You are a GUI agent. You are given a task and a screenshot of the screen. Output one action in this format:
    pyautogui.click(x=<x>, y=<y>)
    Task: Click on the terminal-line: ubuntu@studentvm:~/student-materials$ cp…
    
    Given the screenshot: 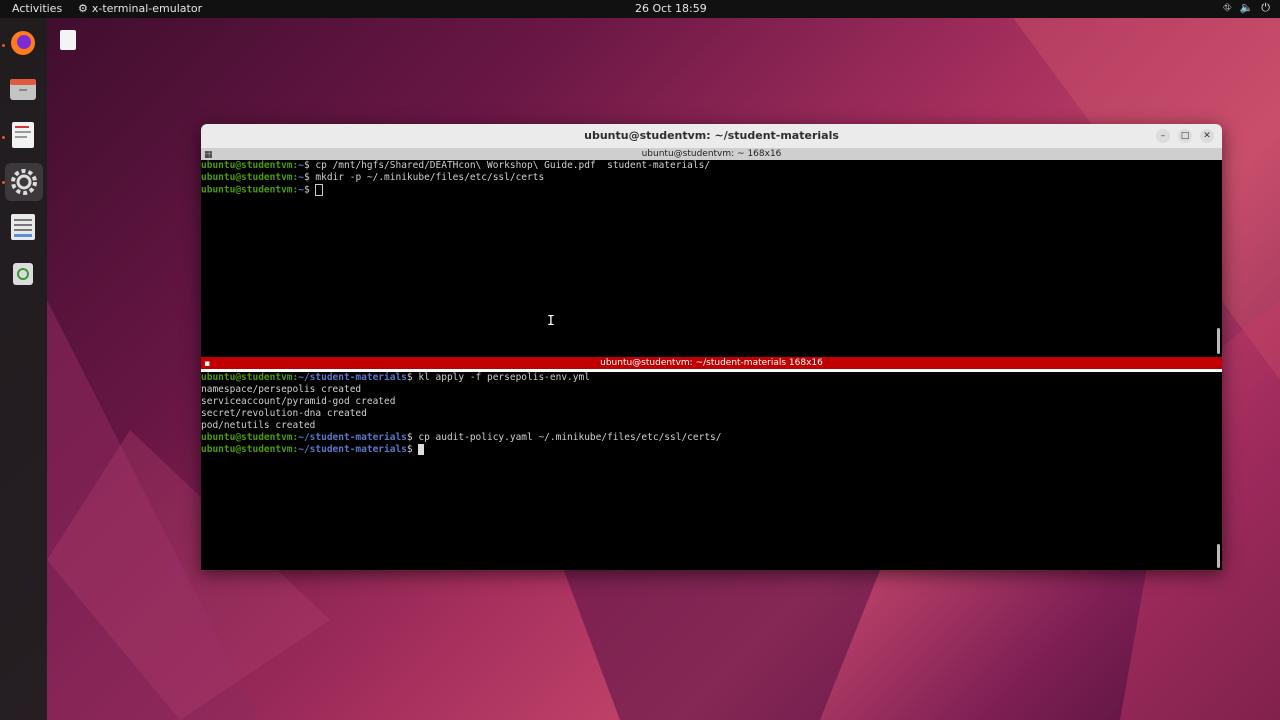 What is the action you would take?
    pyautogui.click(x=711, y=438)
    